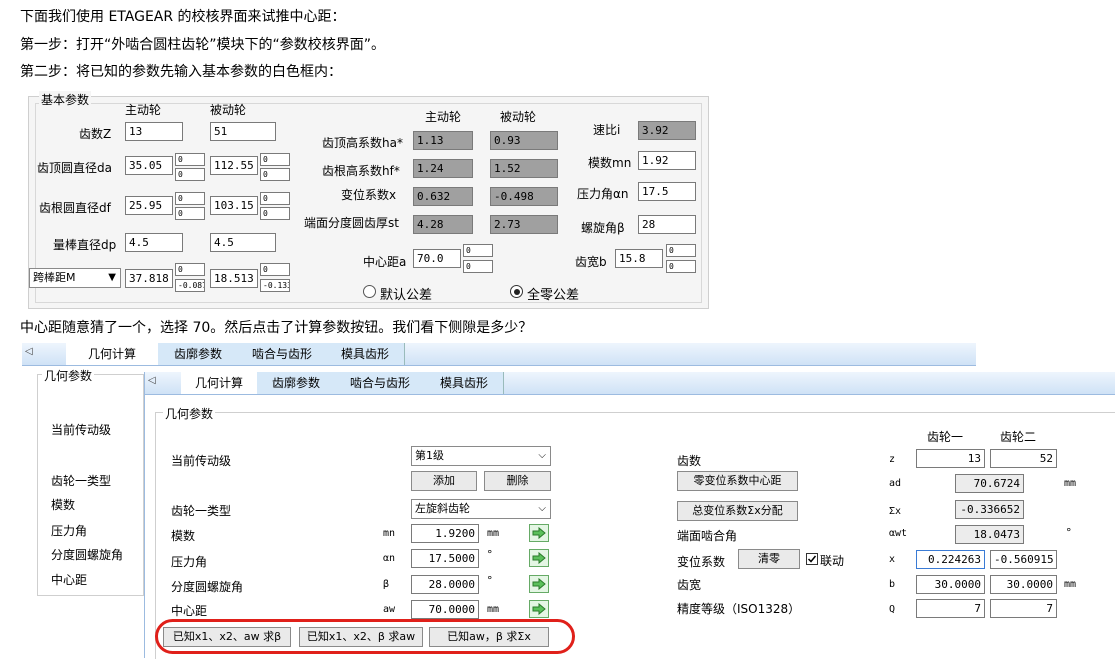 Image resolution: width=1115 pixels, height=659 pixels. What do you see at coordinates (190, 198) in the screenshot?
I see `root-dia-driver-tol-up: 0` at bounding box center [190, 198].